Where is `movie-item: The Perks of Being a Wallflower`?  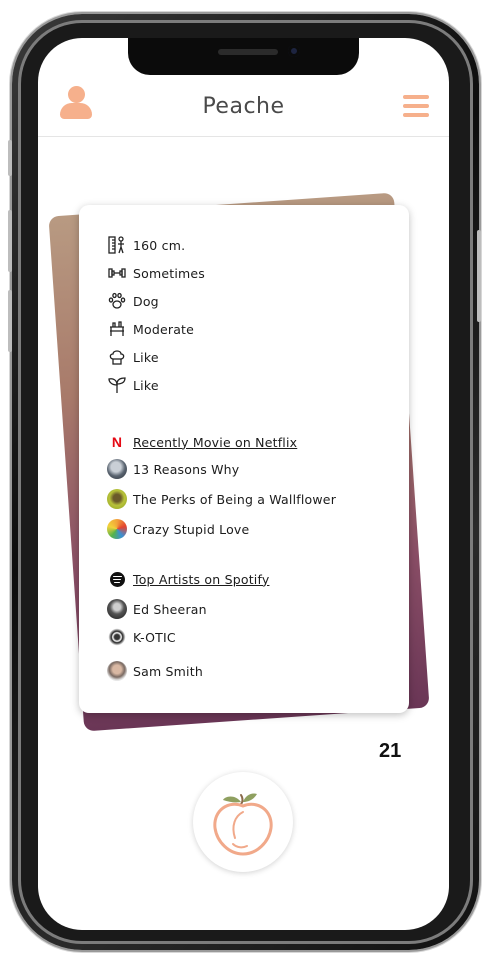 movie-item: The Perks of Being a Wallflower is located at coordinates (221, 499).